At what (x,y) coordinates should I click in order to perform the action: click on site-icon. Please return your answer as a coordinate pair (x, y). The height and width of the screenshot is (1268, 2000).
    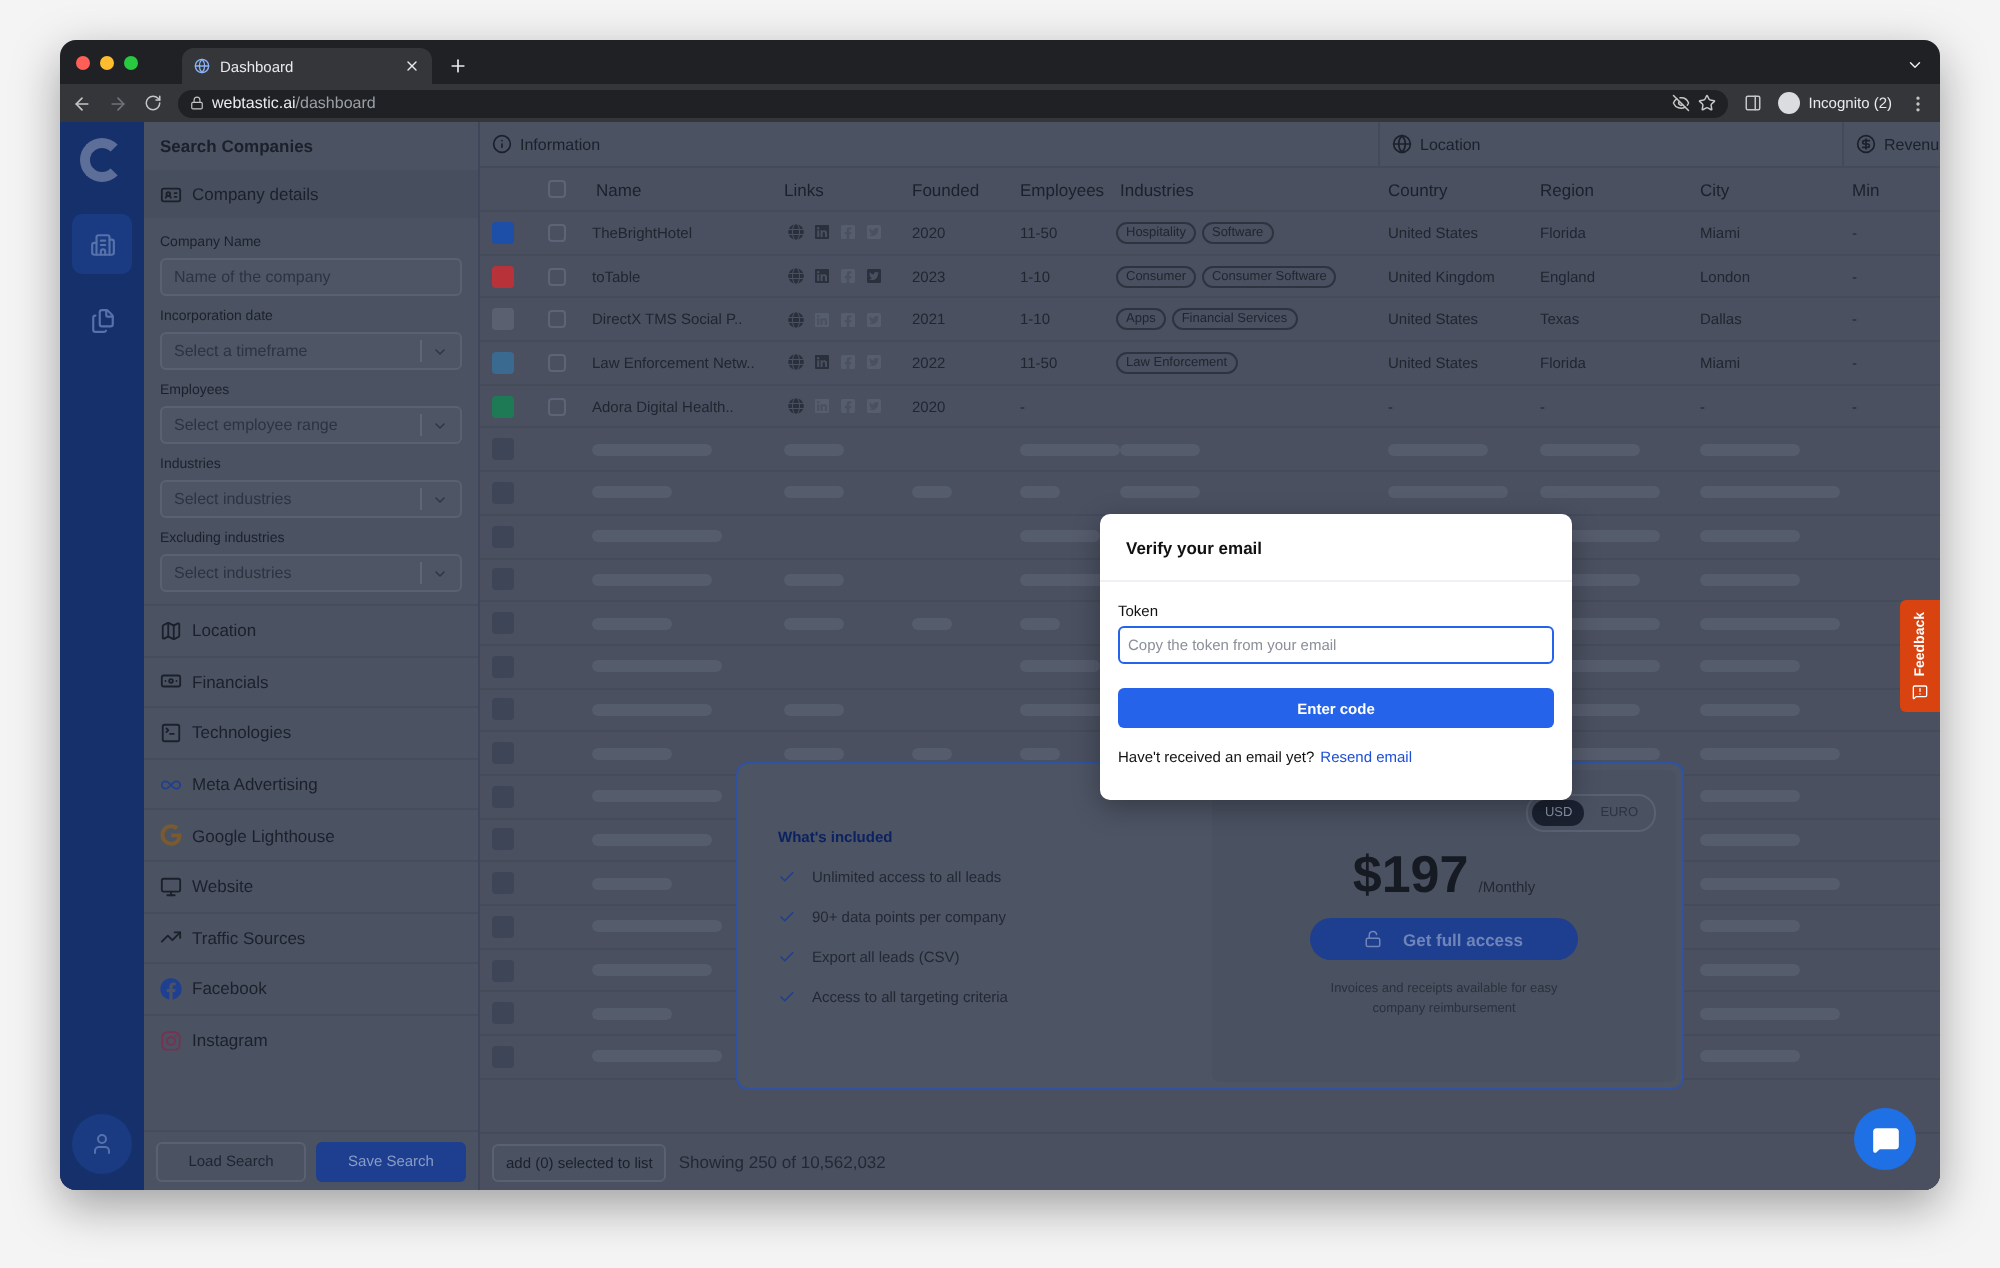
    Looking at the image, I should click on (202, 66).